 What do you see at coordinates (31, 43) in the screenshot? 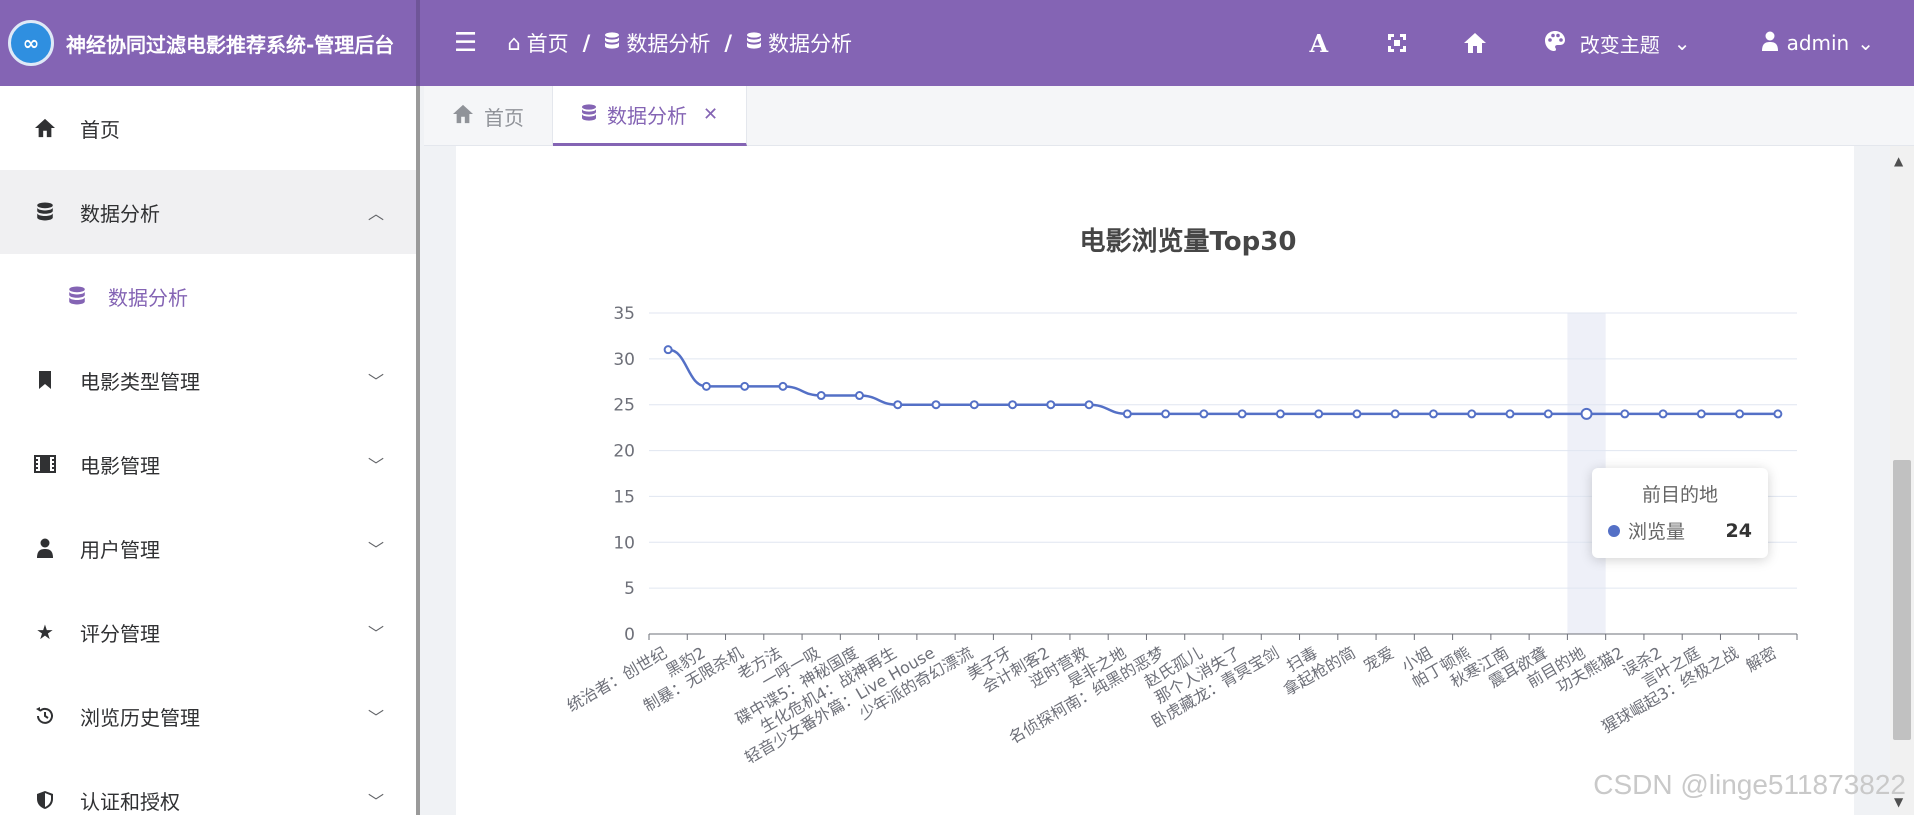
I see `logo-icon: ∞` at bounding box center [31, 43].